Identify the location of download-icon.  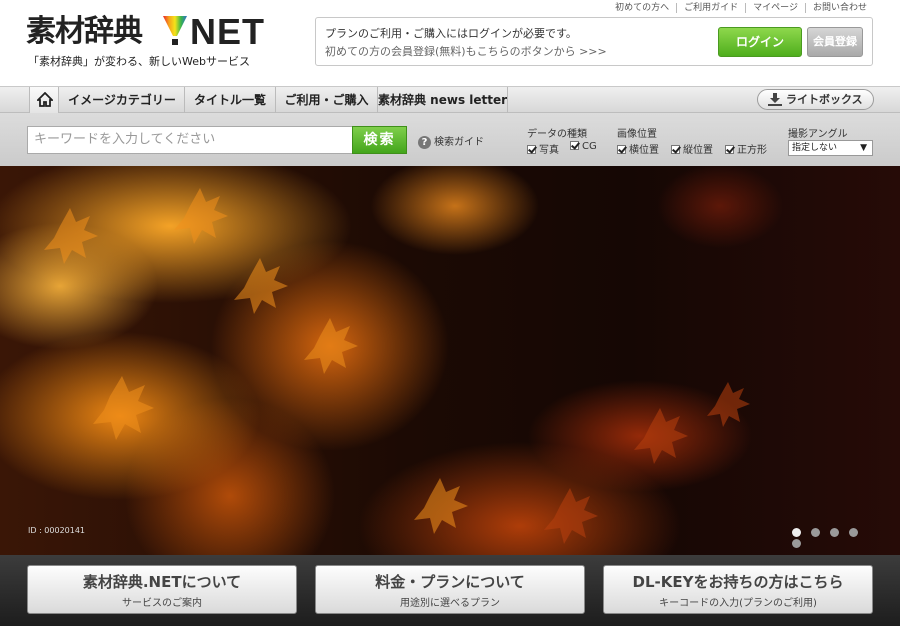
(775, 99).